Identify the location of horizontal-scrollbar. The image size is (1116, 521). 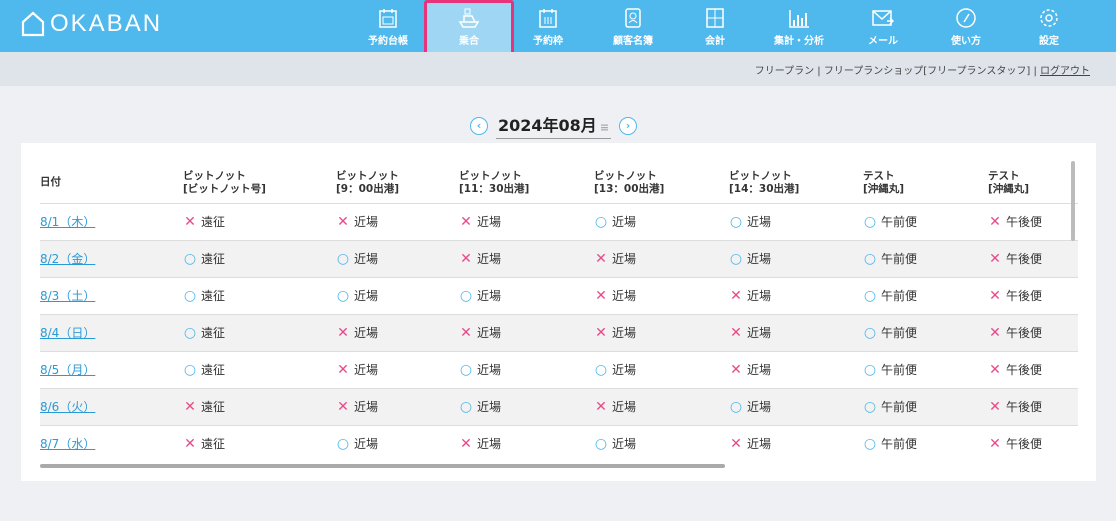
(382, 466).